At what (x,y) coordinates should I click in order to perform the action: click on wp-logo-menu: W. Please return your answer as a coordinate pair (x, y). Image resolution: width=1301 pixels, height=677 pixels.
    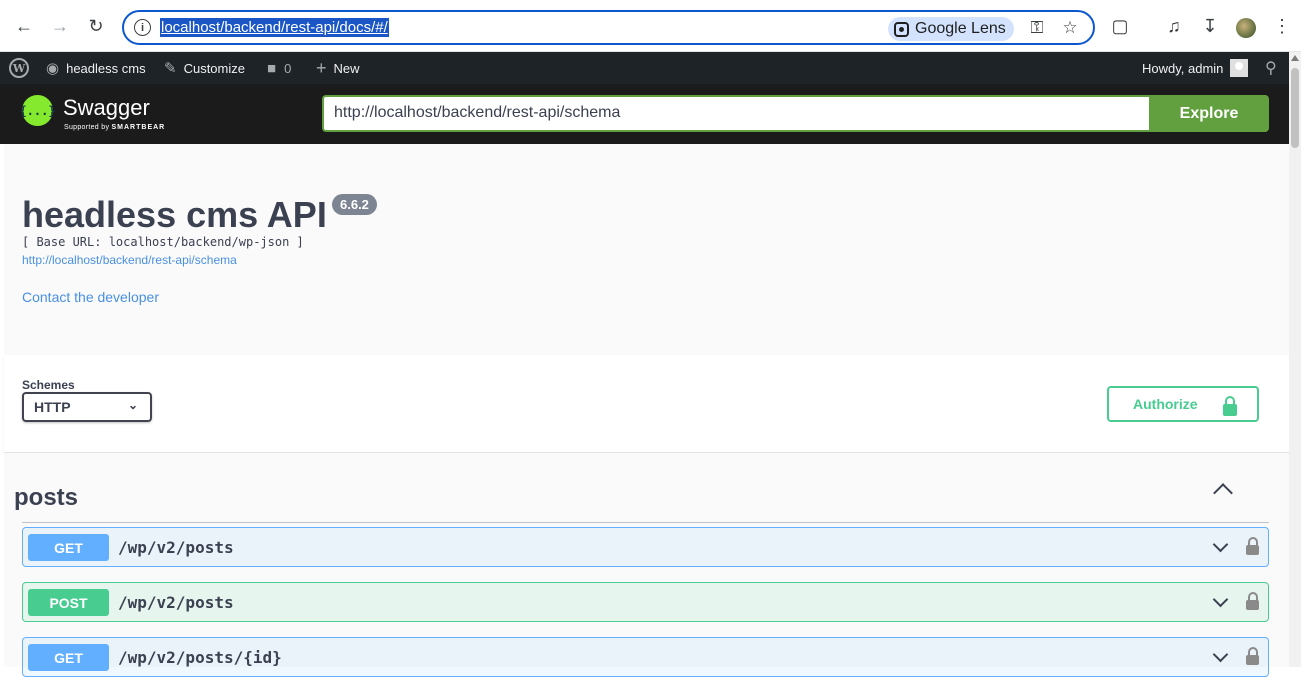
    Looking at the image, I should click on (19, 68).